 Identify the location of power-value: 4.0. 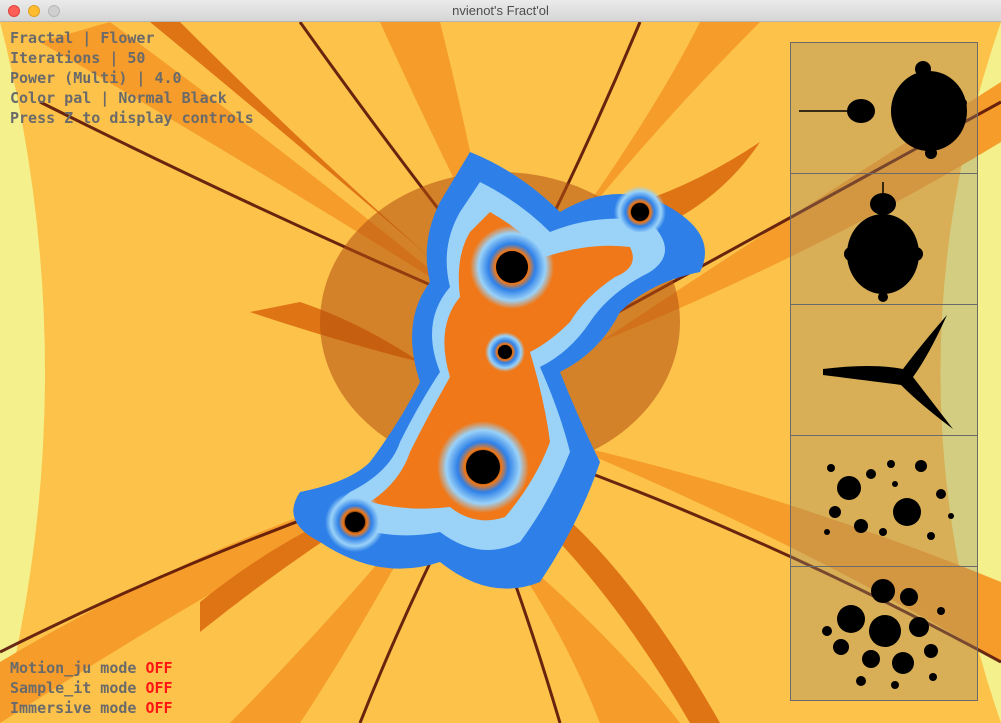
(168, 78).